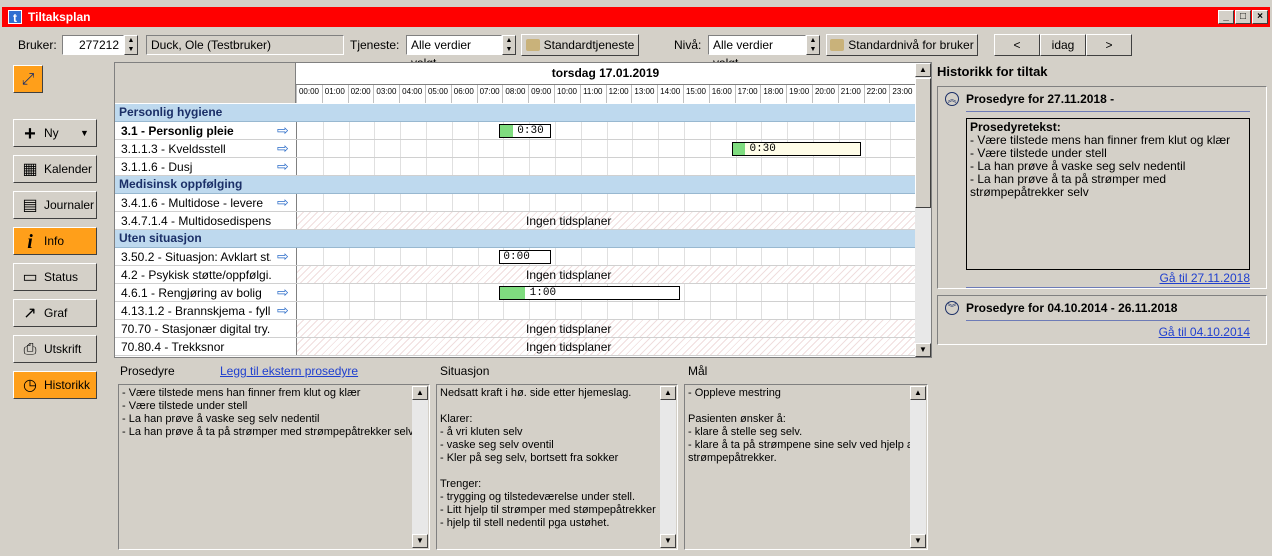 The width and height of the screenshot is (1272, 556). Describe the element at coordinates (1243, 17) in the screenshot. I see `maximize-button: □` at that location.